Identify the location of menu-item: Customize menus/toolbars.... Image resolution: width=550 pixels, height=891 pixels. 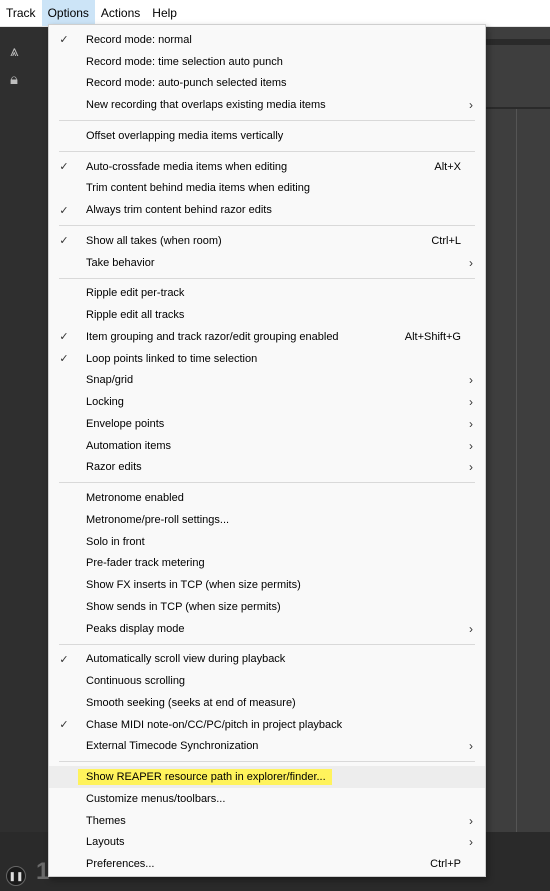
(267, 799).